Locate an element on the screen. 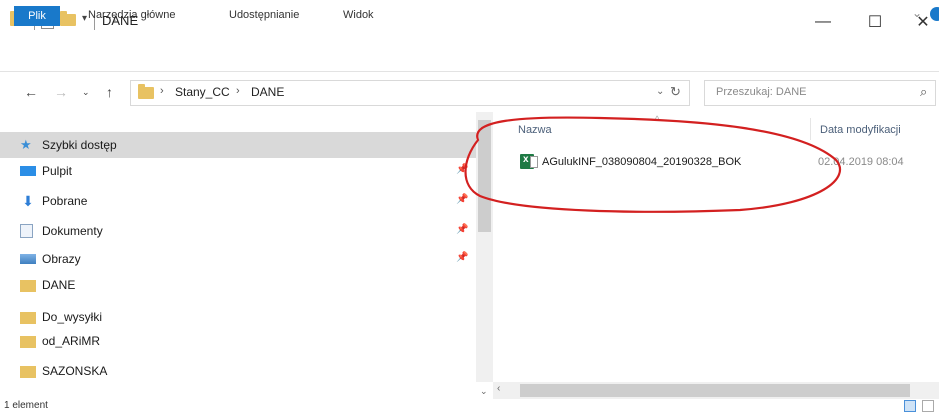  expand-ribbon-chevron-icon: ⌄ is located at coordinates (917, 13).